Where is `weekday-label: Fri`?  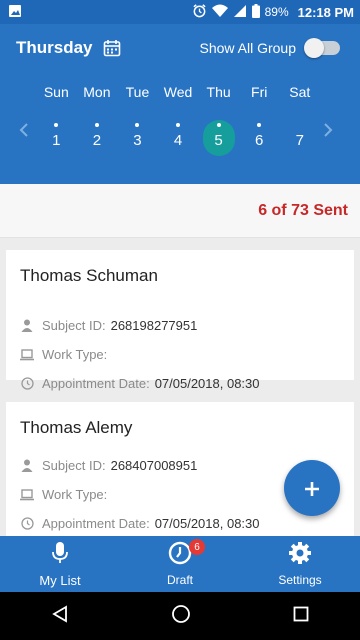
weekday-label: Fri is located at coordinates (259, 92).